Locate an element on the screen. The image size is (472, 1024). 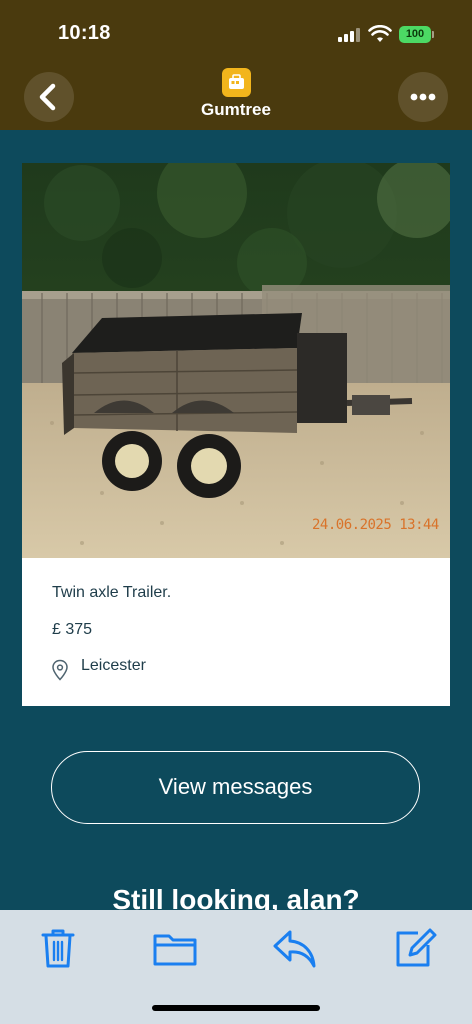
status-time: 10:18 is located at coordinates (84, 33).